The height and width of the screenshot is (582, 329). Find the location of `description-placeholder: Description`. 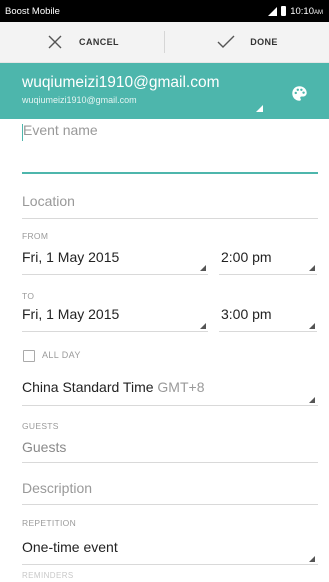

description-placeholder: Description is located at coordinates (57, 488).